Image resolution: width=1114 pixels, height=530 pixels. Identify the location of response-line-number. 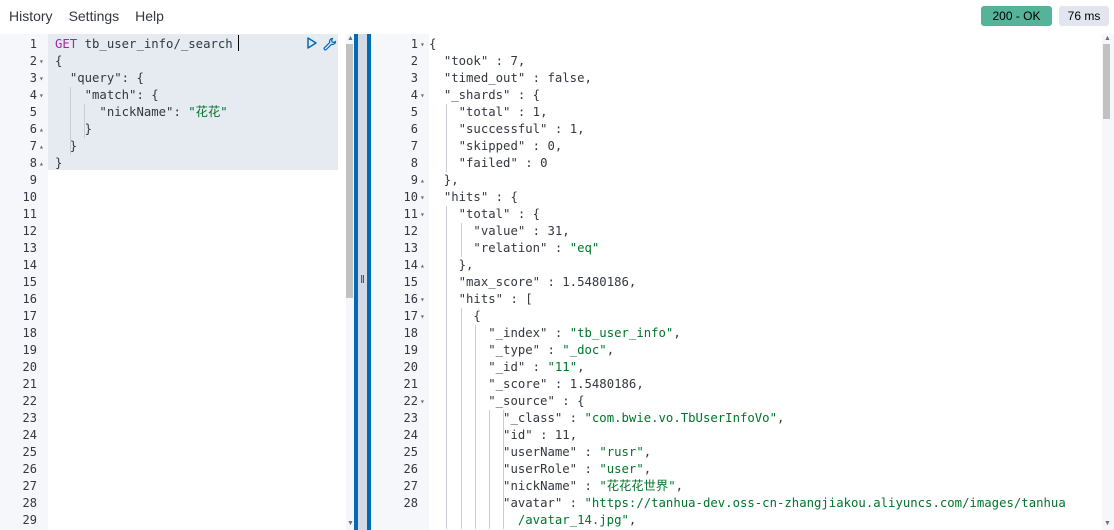
(394, 520).